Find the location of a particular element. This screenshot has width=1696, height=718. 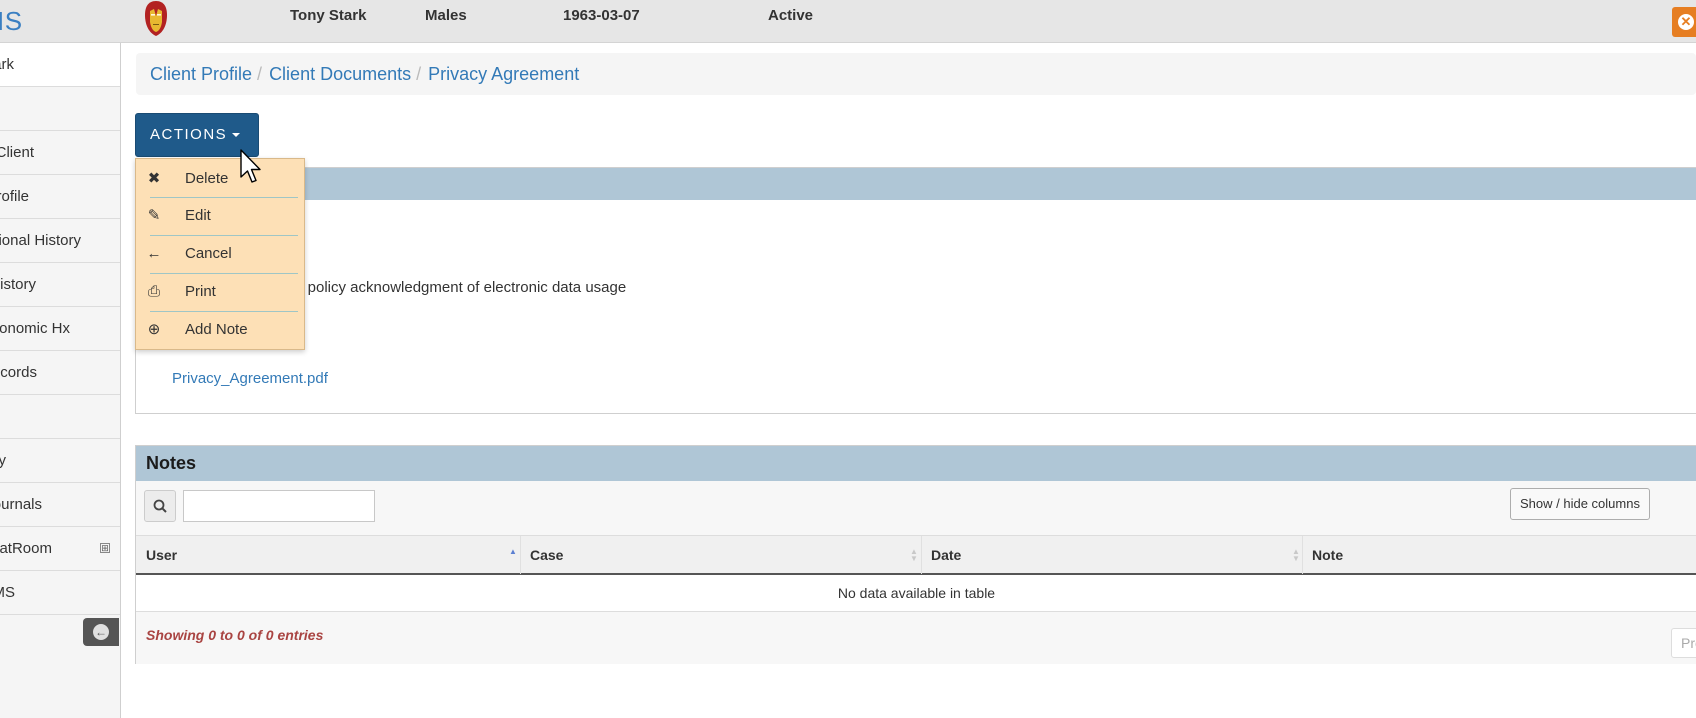

sidebar-item-chatroom: atRoom ⊞ is located at coordinates (60, 549).